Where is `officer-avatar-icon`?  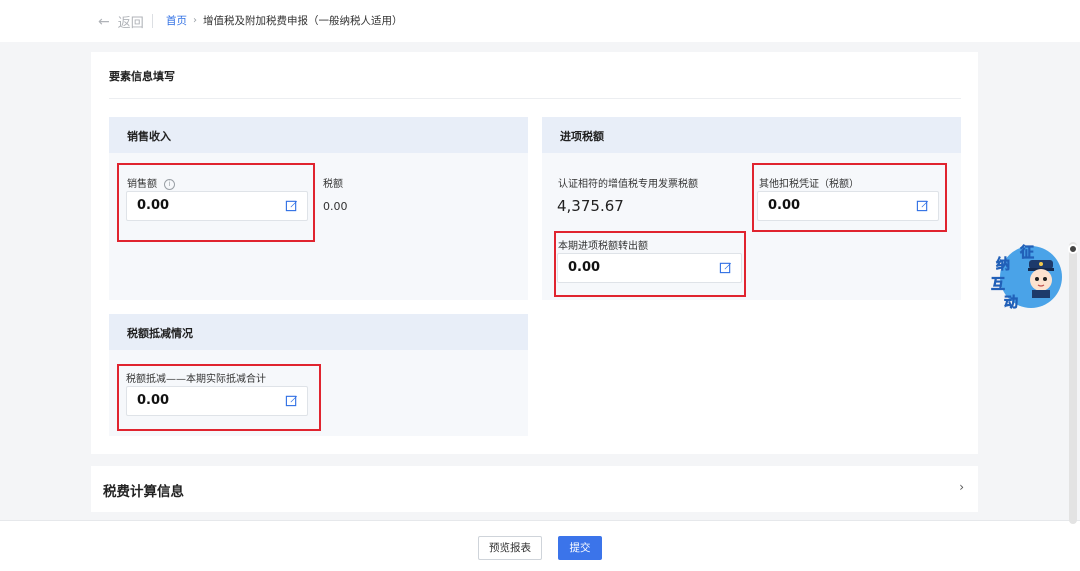 officer-avatar-icon is located at coordinates (1041, 279).